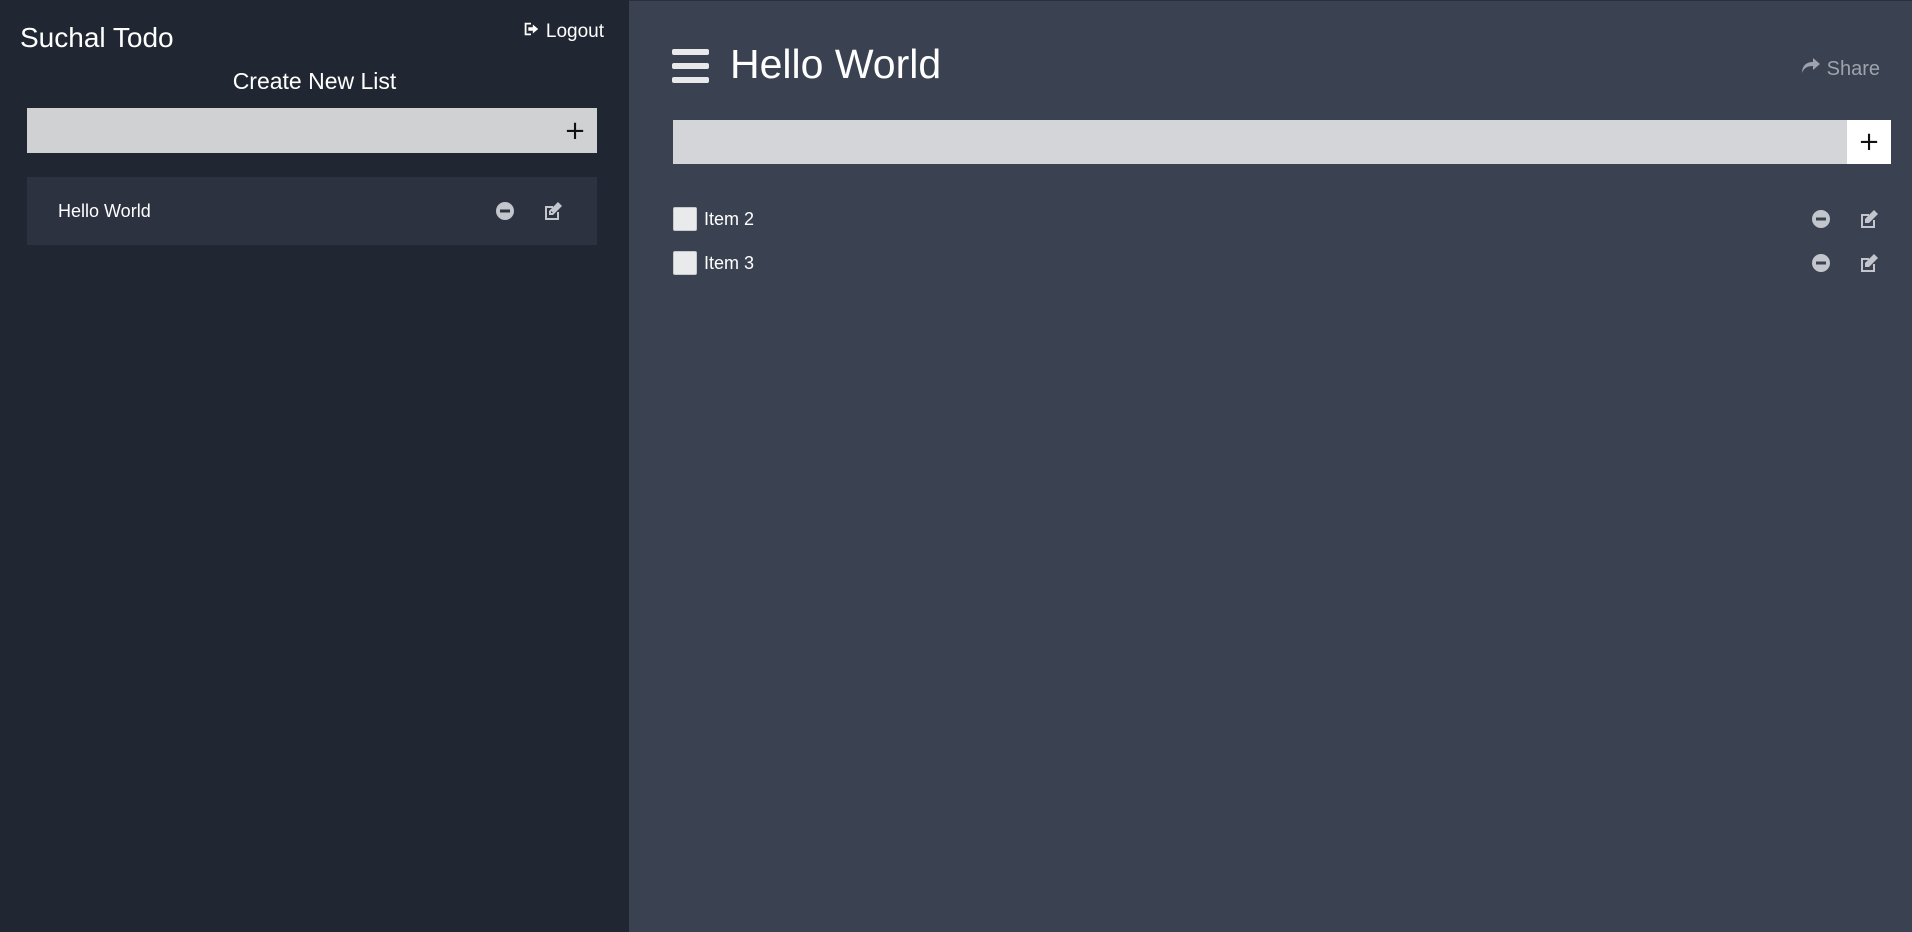  I want to click on sign-out-icon, so click(531, 32).